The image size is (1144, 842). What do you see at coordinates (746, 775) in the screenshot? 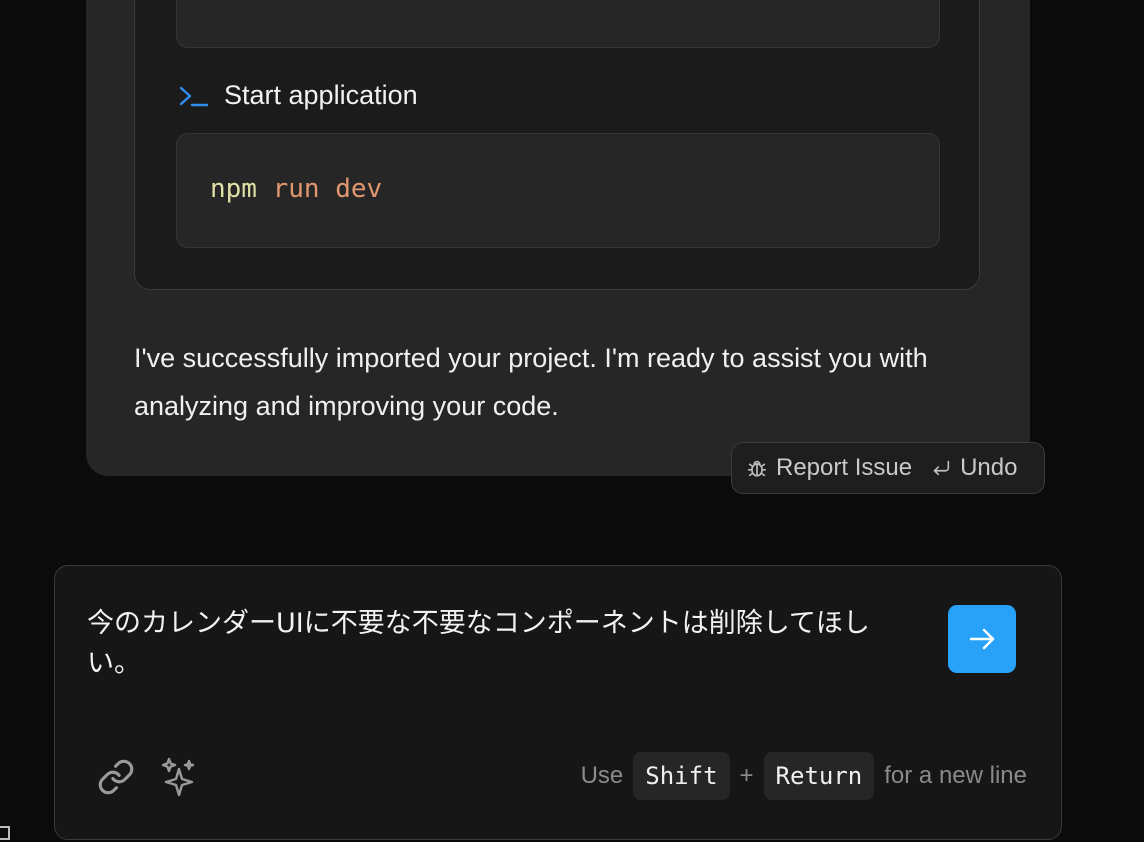
I see `hint-plus: +` at bounding box center [746, 775].